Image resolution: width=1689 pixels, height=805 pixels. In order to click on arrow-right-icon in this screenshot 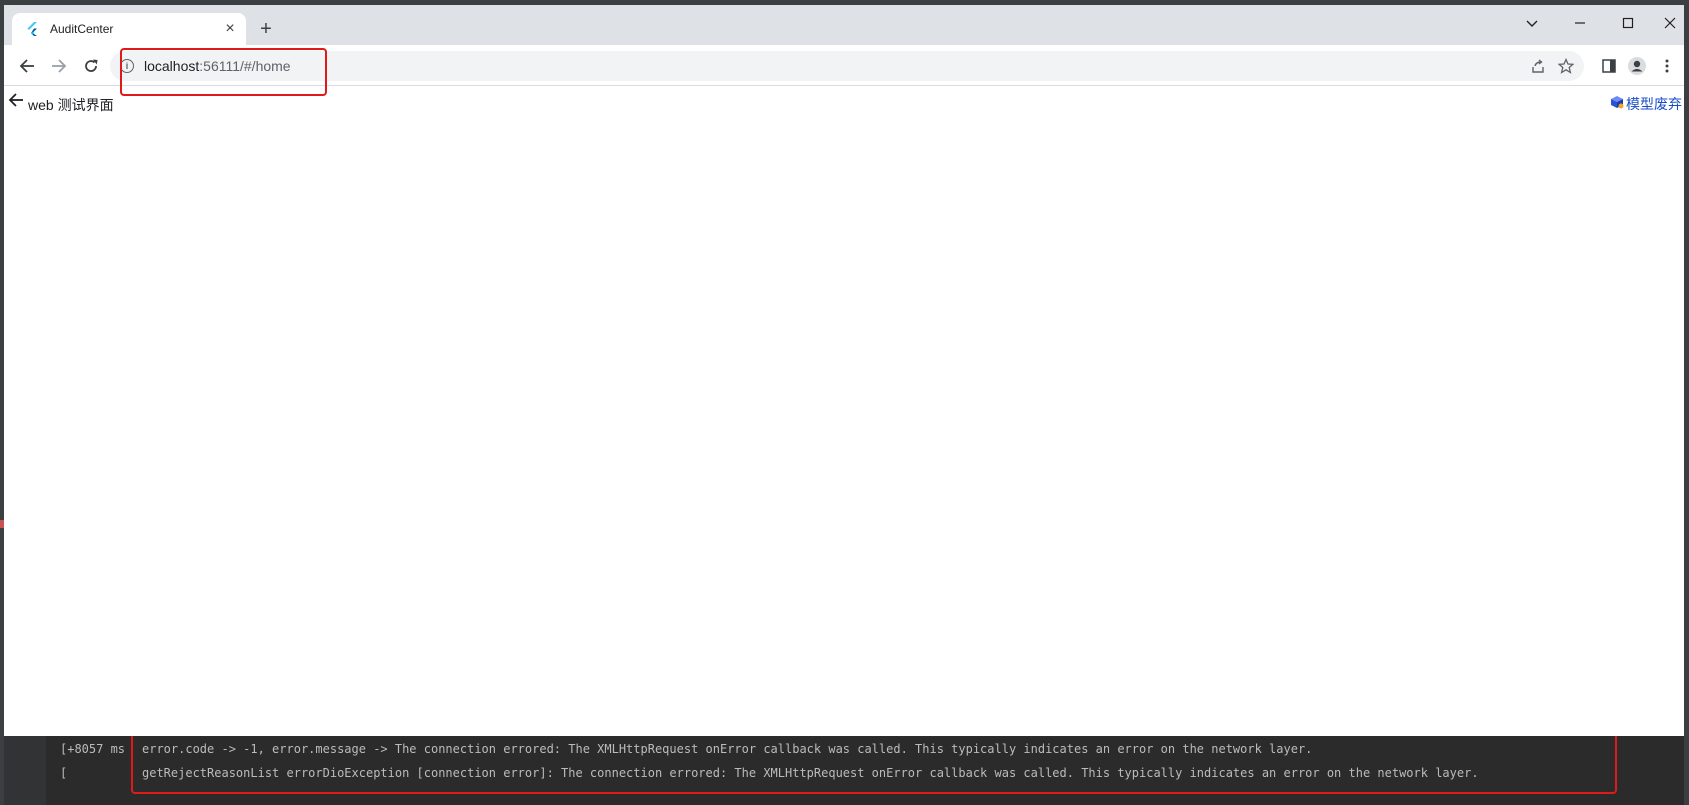, I will do `click(59, 66)`.